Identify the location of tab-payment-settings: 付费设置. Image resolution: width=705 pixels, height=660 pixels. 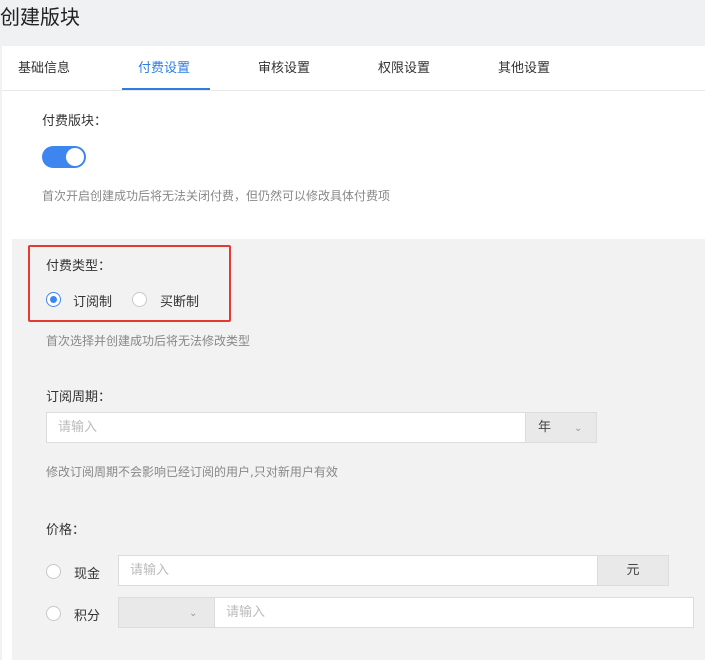
(164, 68).